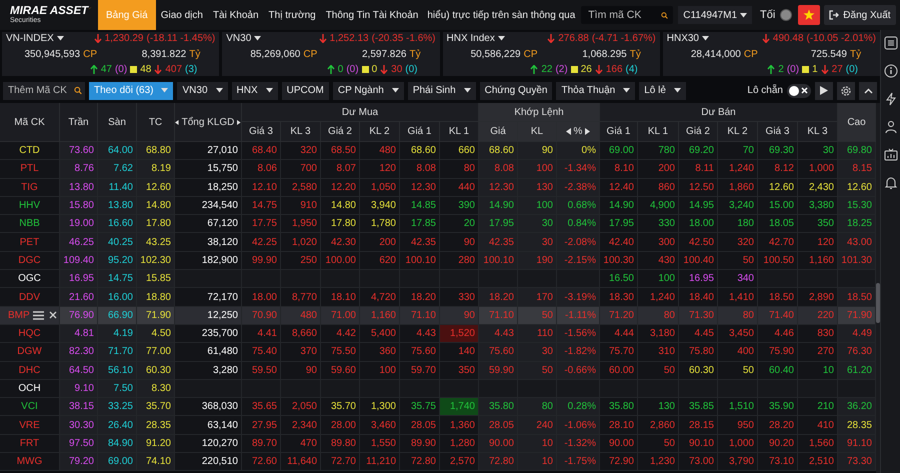 This screenshot has width=900, height=473. Describe the element at coordinates (857, 224) in the screenshot. I see `table-cell: 18.25` at that location.